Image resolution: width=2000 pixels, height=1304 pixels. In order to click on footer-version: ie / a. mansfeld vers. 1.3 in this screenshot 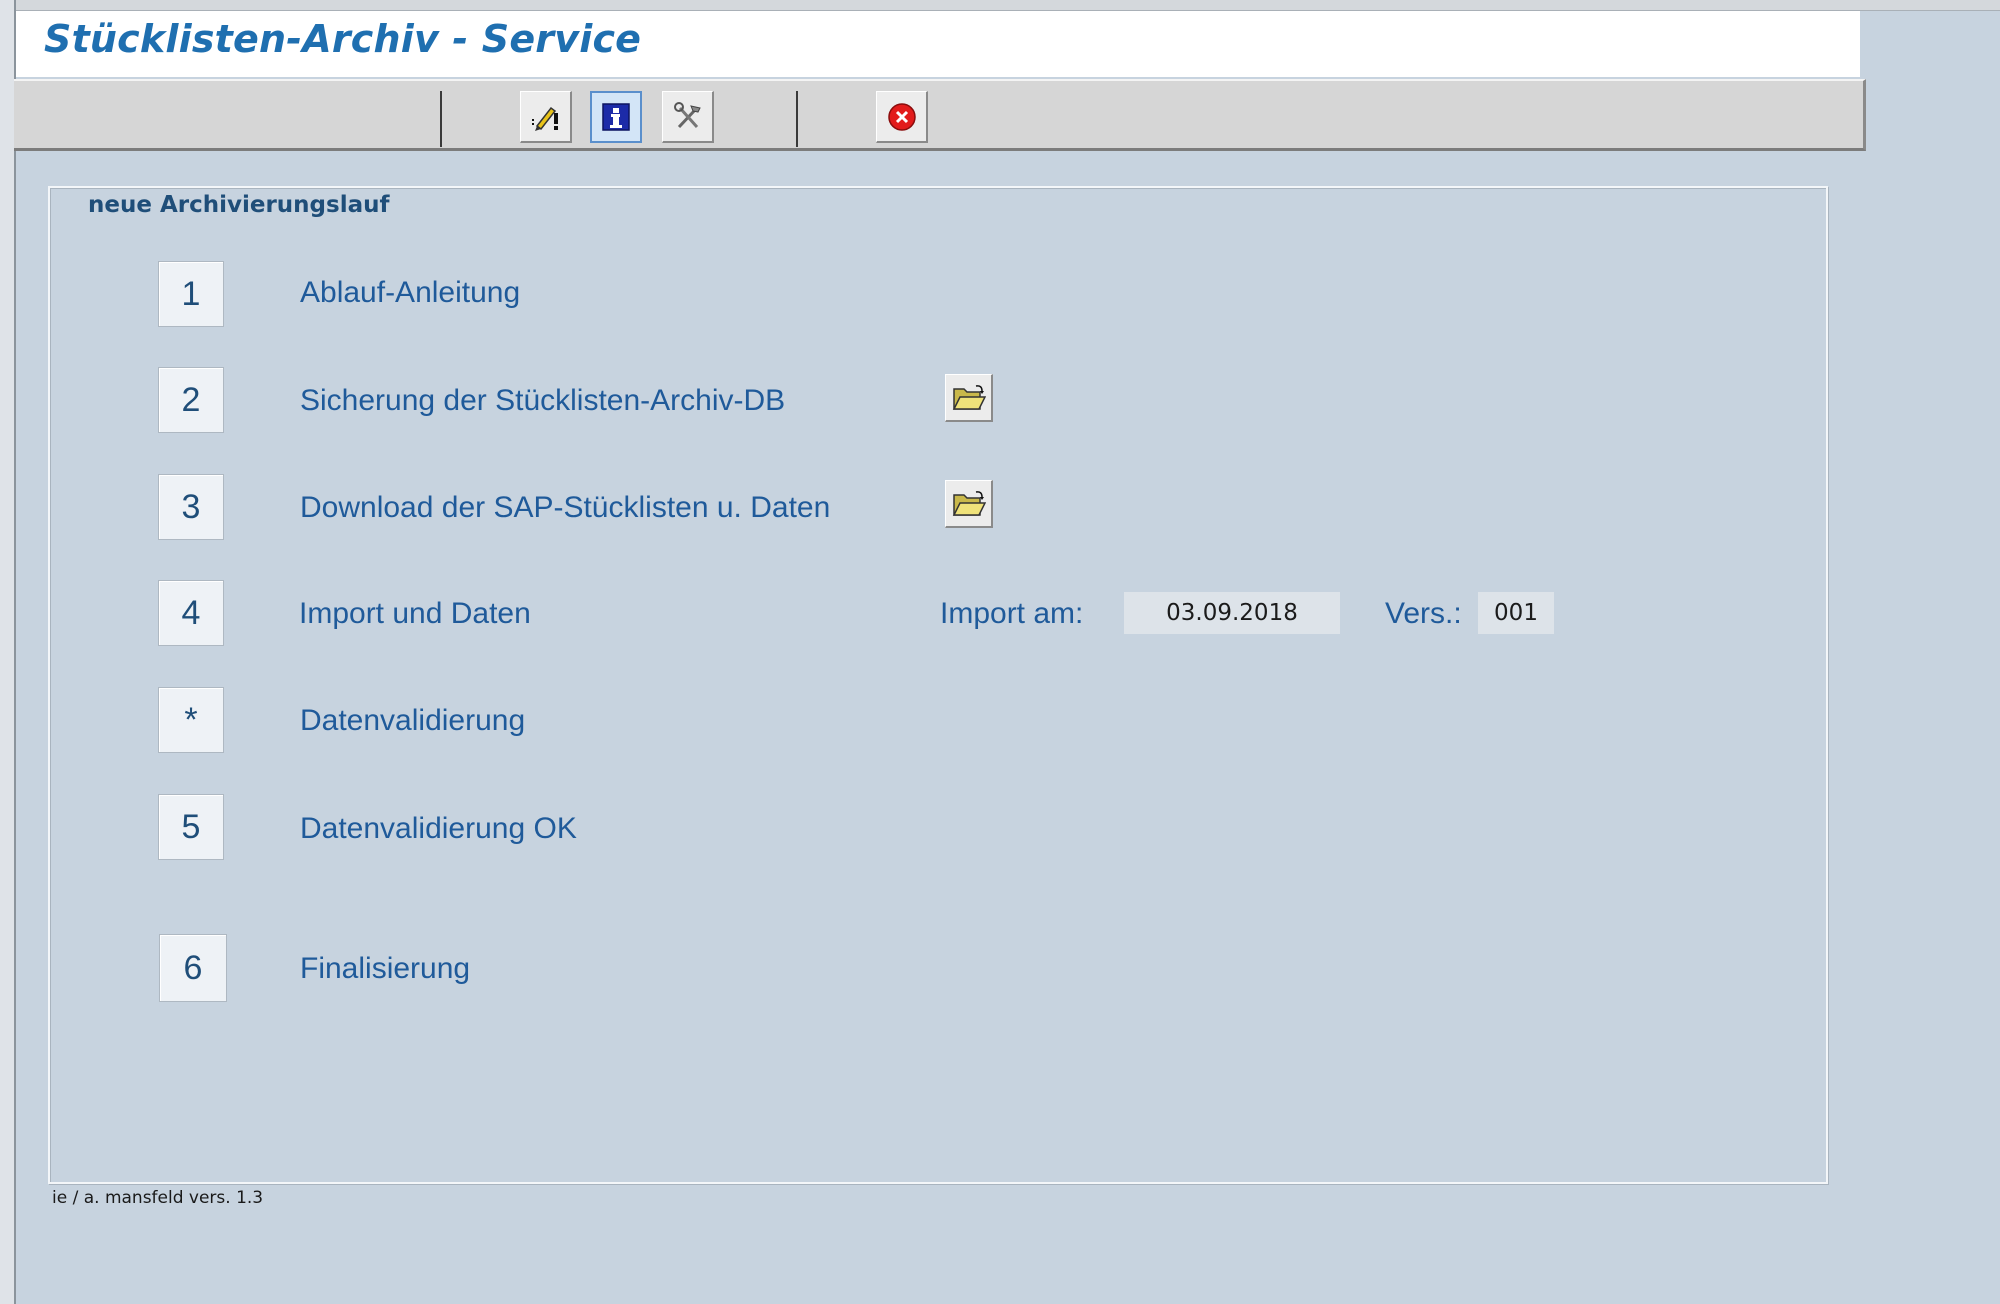, I will do `click(158, 1198)`.